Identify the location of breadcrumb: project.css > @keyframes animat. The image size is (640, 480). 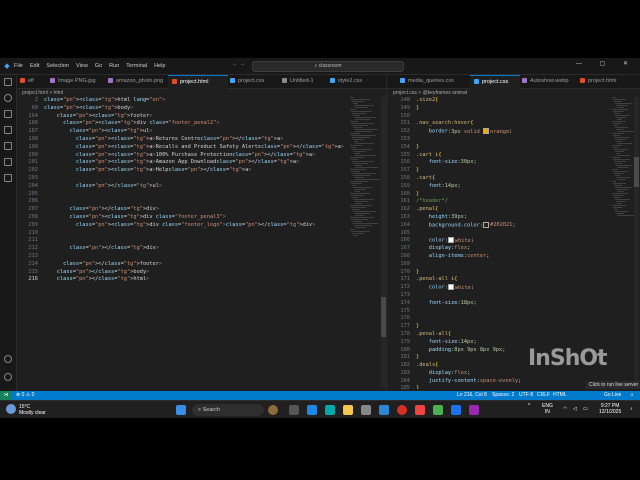
(430, 93).